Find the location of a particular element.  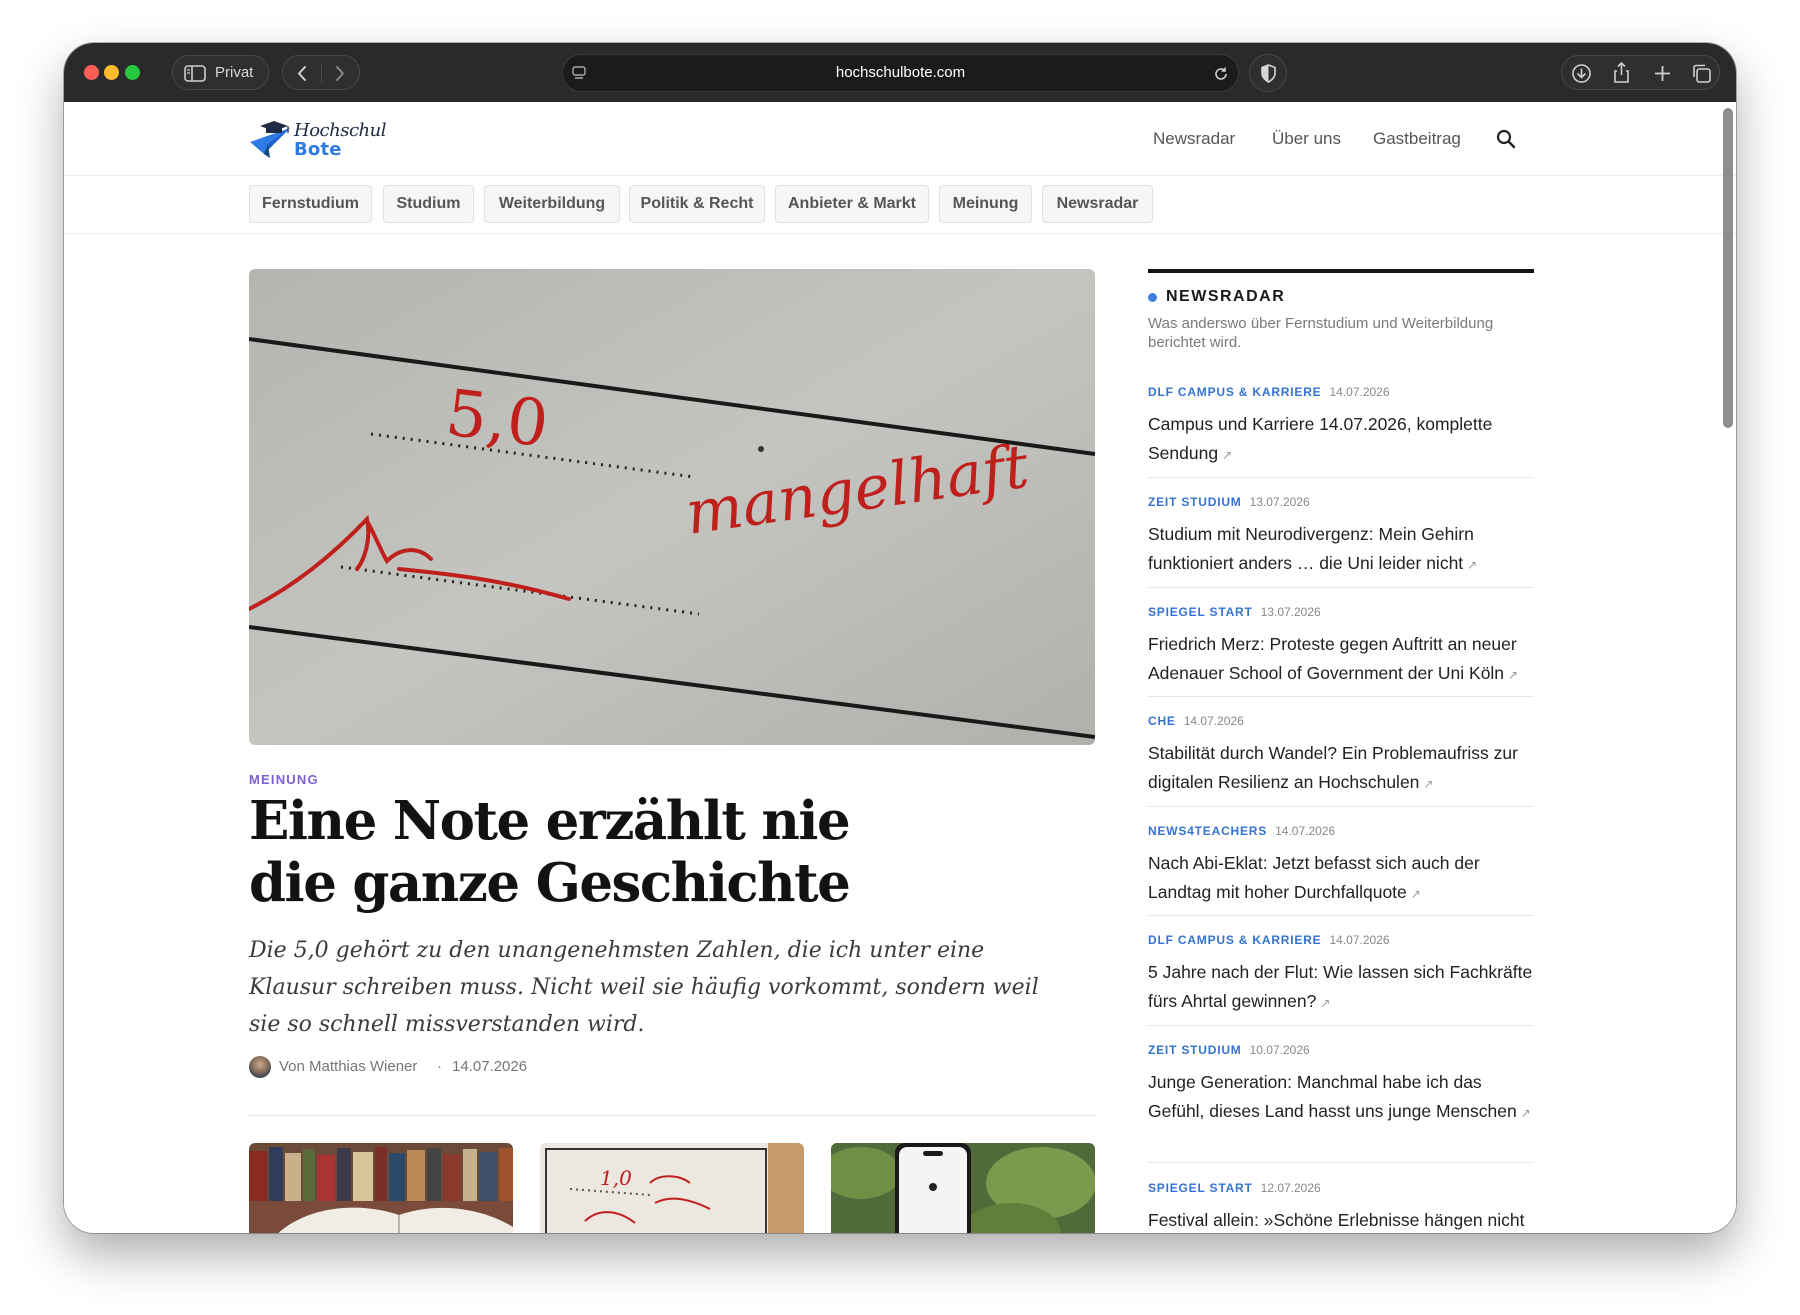

new-tab-icon is located at coordinates (1662, 73).